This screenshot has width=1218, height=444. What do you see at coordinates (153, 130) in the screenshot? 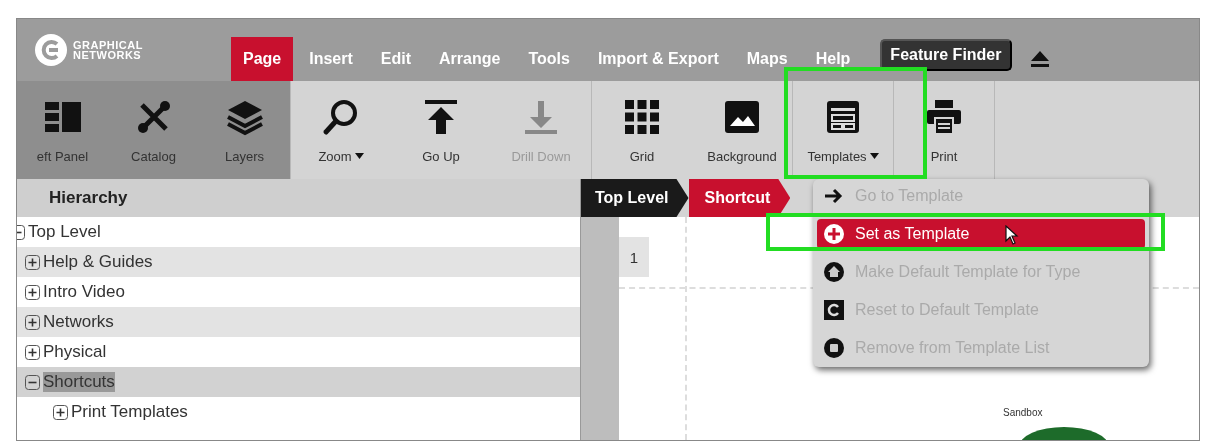
I see `toolbar-button: Catalog` at bounding box center [153, 130].